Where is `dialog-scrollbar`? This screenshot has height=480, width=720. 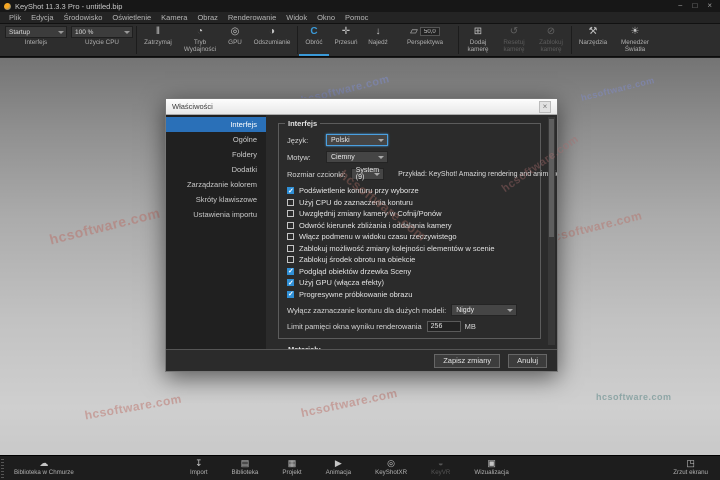
dialog-scrollbar is located at coordinates (551, 231).